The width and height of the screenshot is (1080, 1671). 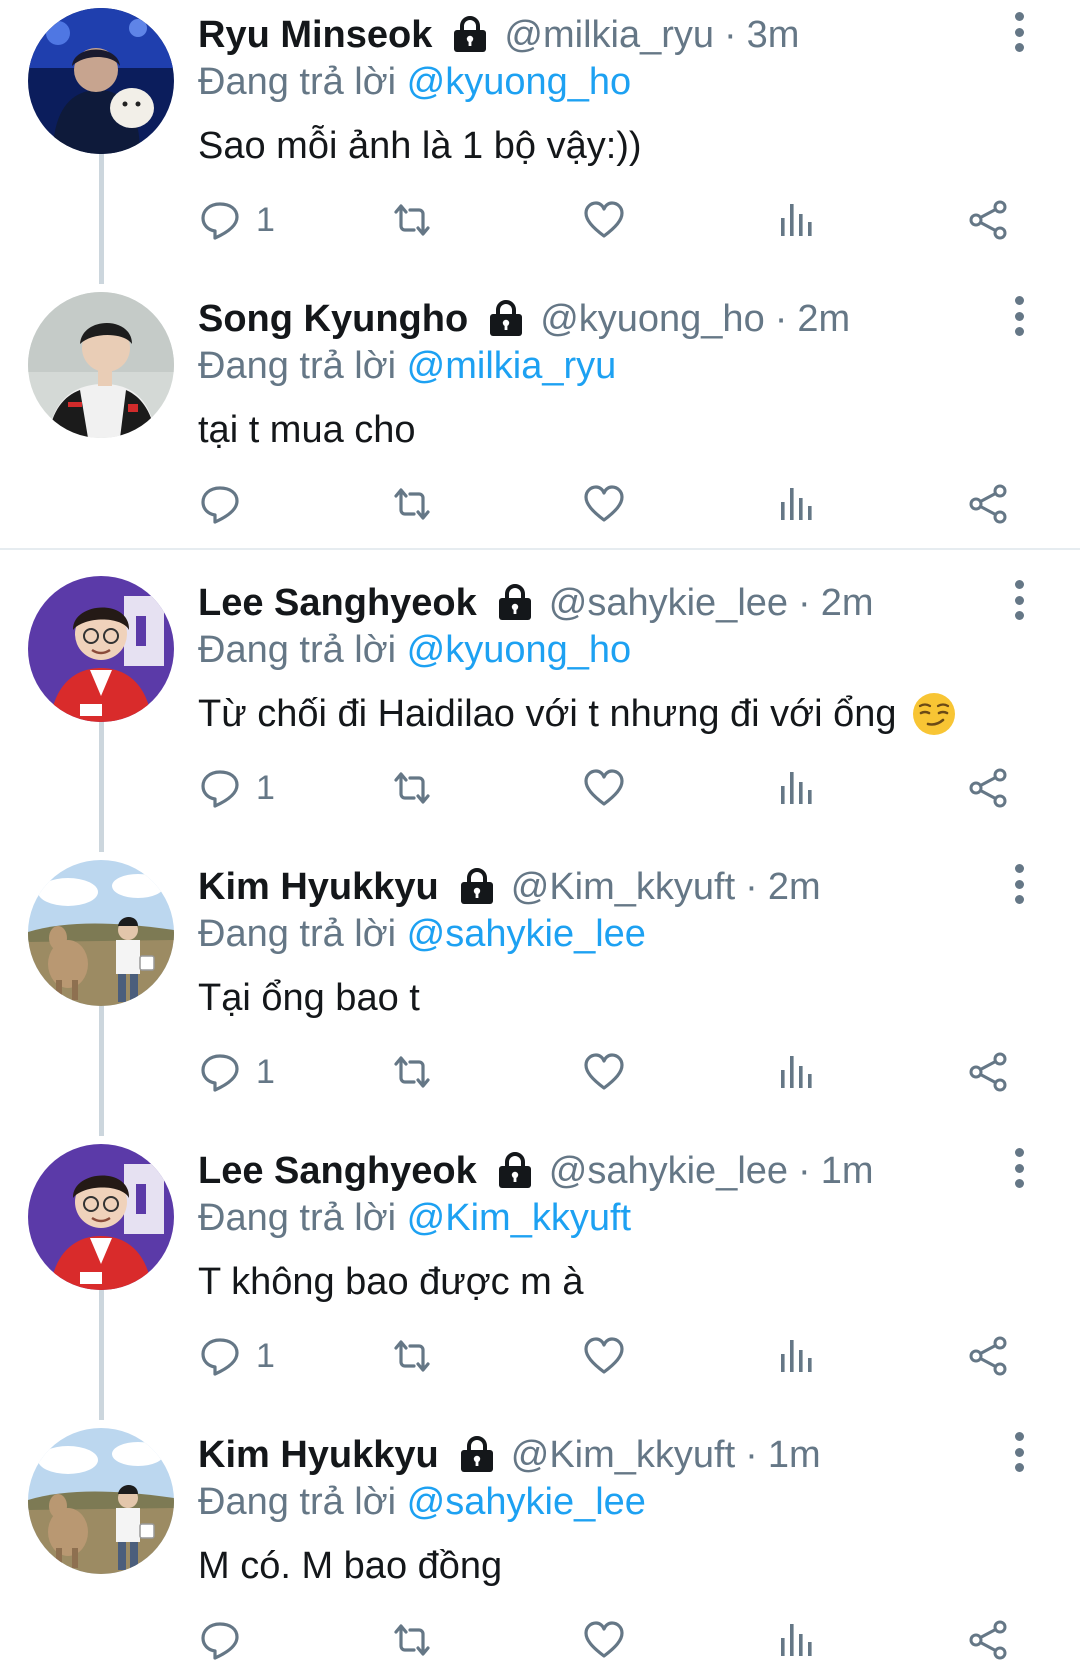 What do you see at coordinates (524, 319) in the screenshot?
I see `tweet-header: Song Kyungho @kyuong_ho · 2m` at bounding box center [524, 319].